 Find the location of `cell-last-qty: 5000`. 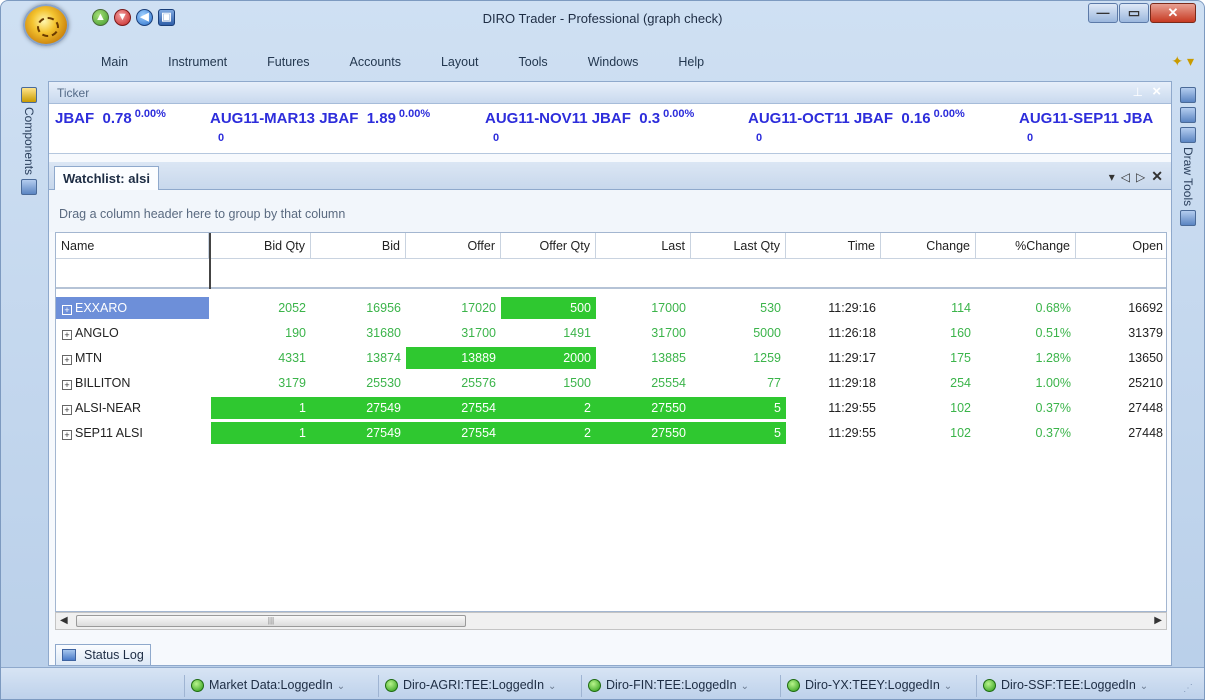

cell-last-qty: 5000 is located at coordinates (738, 333).